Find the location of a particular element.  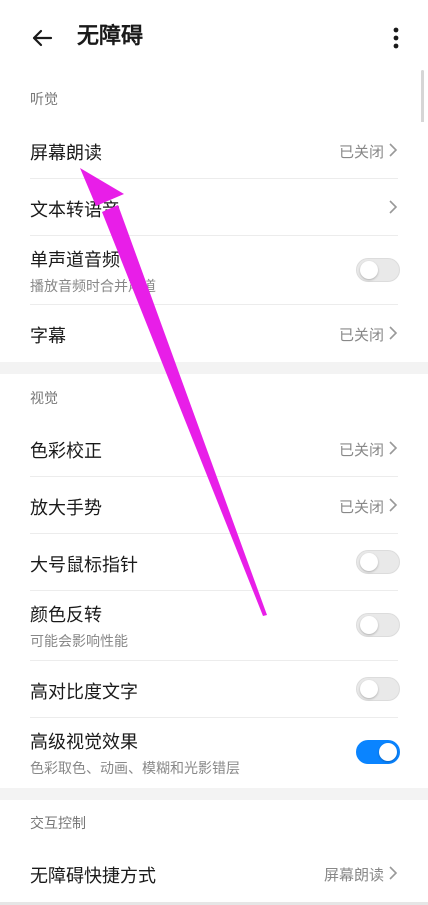

setting-color-correction: 色彩校正 已关闭 is located at coordinates (214, 448).